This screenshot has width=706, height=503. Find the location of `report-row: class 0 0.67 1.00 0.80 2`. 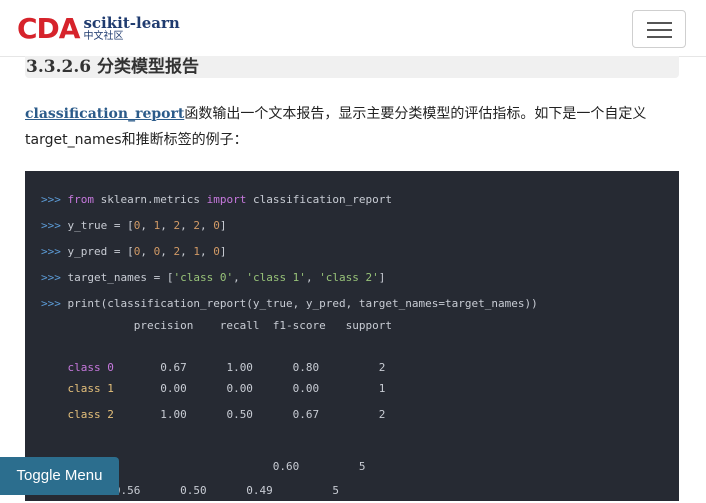

report-row: class 0 0.67 1.00 0.80 2 is located at coordinates (360, 369).